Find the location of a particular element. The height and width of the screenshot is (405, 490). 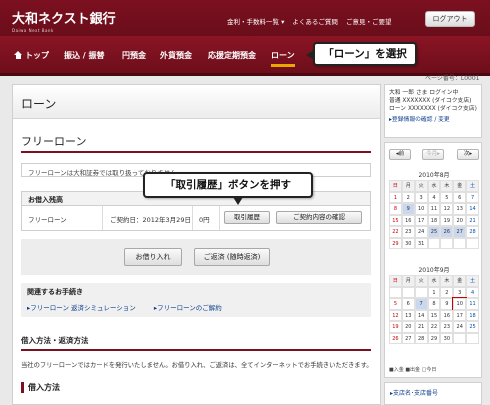

repay-button: ご返済 (随時返済) is located at coordinates (232, 257).